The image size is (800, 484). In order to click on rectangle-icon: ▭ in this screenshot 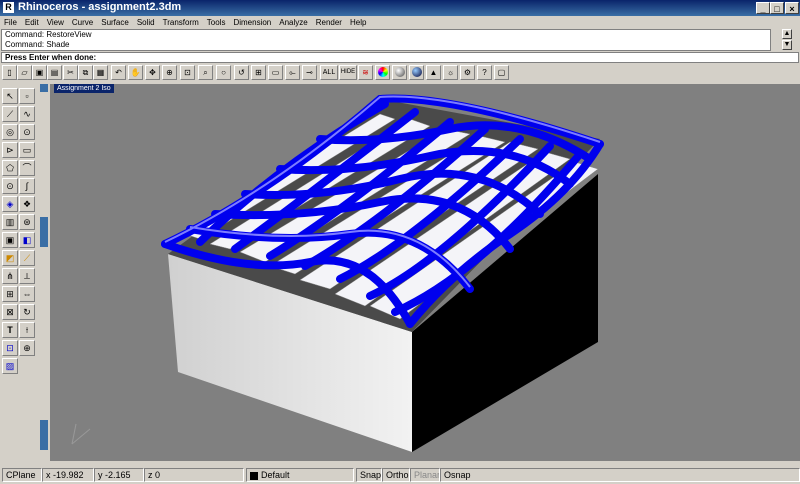, I will do `click(27, 150)`.